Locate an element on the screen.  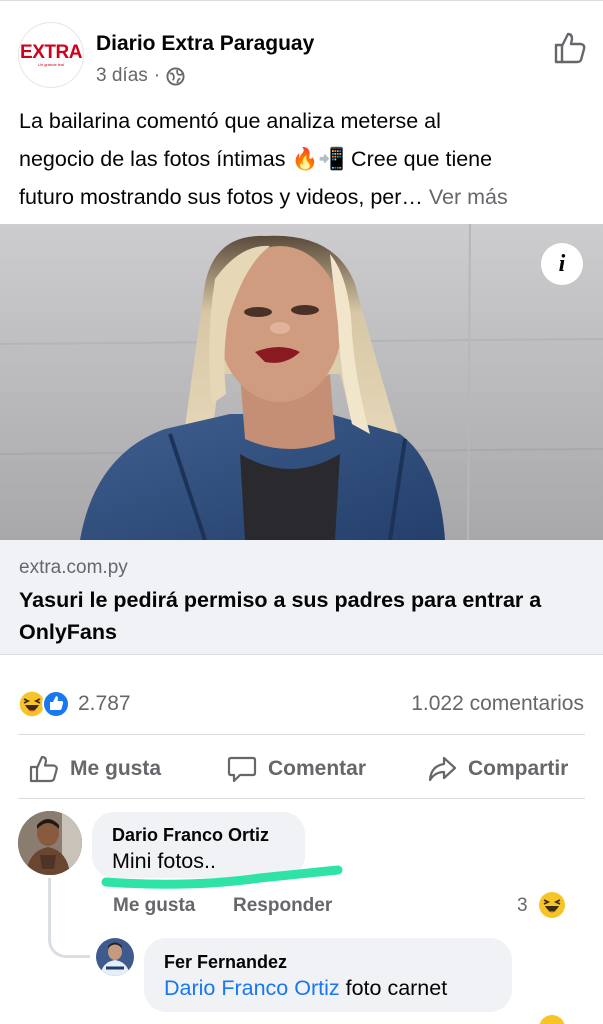
logo-word: EXTRA is located at coordinates (51, 52).